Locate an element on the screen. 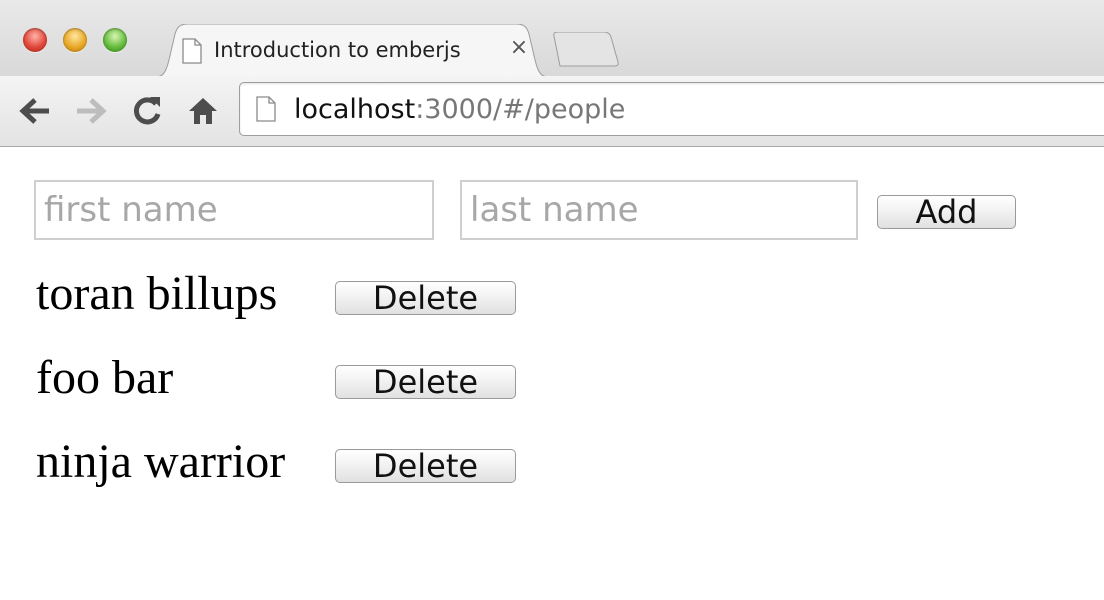 The width and height of the screenshot is (1104, 600). url-text: localhost:3000/#/people is located at coordinates (459, 109).